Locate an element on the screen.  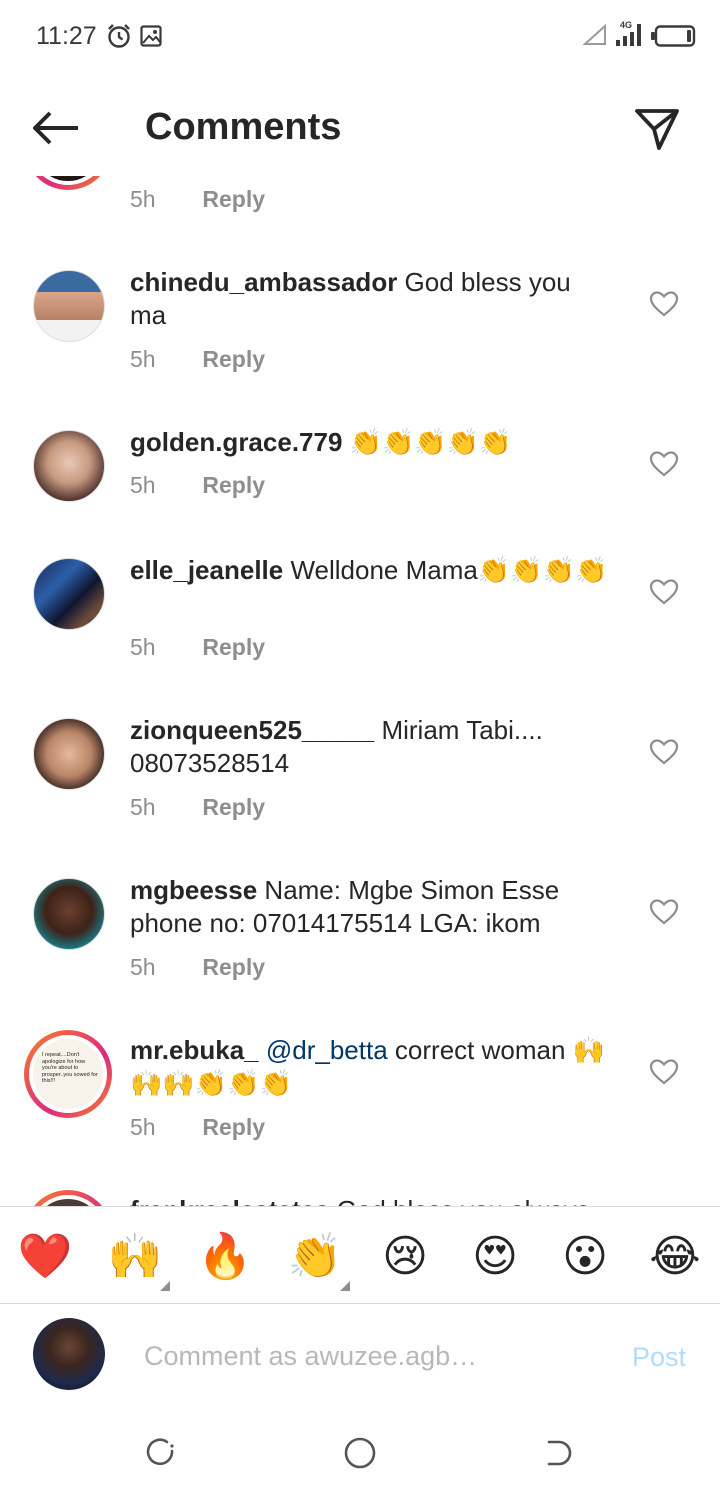
emoji-surprised-face: 😮 is located at coordinates (585, 1257).